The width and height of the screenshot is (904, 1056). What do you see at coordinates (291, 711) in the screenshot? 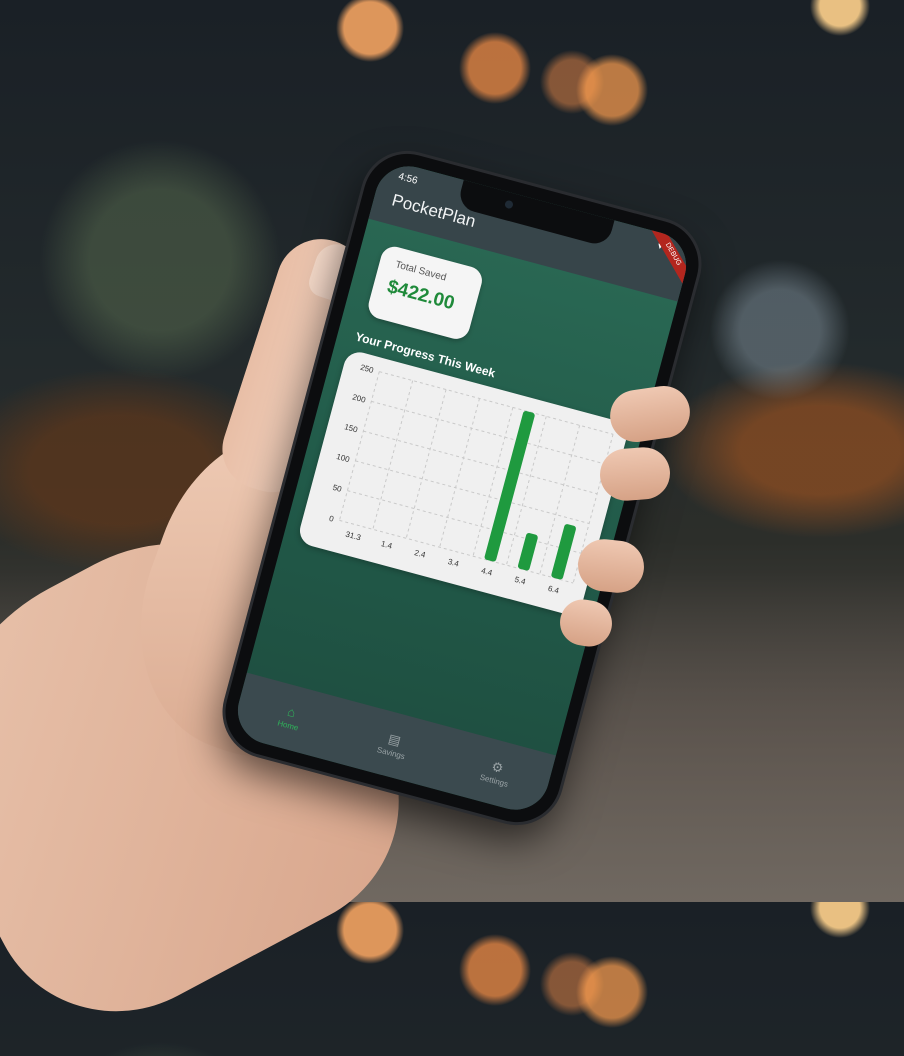
I see `home-icon: ⌂` at bounding box center [291, 711].